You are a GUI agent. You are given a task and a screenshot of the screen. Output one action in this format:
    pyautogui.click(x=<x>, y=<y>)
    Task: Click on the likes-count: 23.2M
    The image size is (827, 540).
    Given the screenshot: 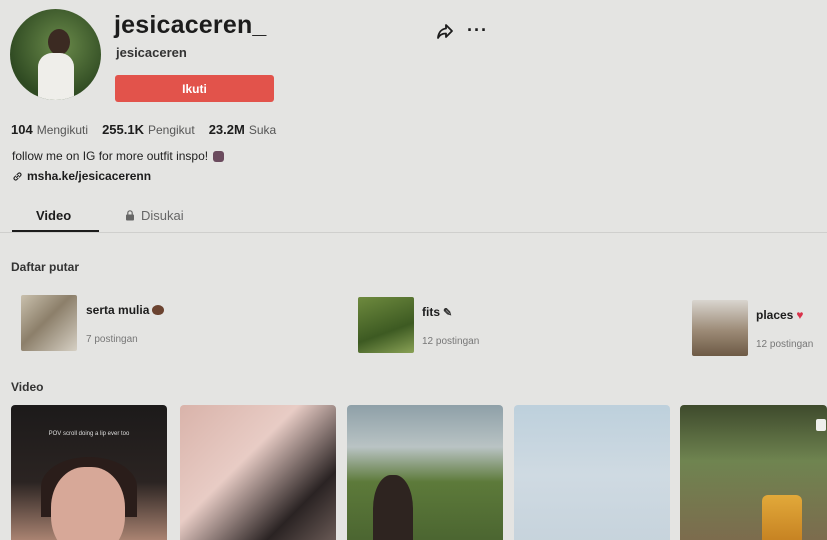 What is the action you would take?
    pyautogui.click(x=226, y=129)
    